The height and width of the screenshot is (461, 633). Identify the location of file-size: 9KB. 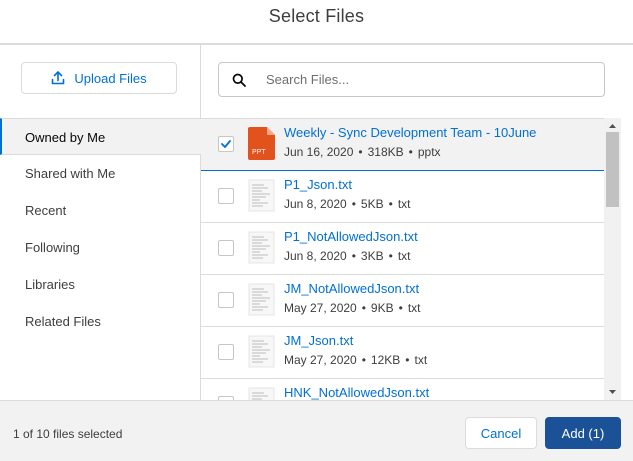
(382, 308).